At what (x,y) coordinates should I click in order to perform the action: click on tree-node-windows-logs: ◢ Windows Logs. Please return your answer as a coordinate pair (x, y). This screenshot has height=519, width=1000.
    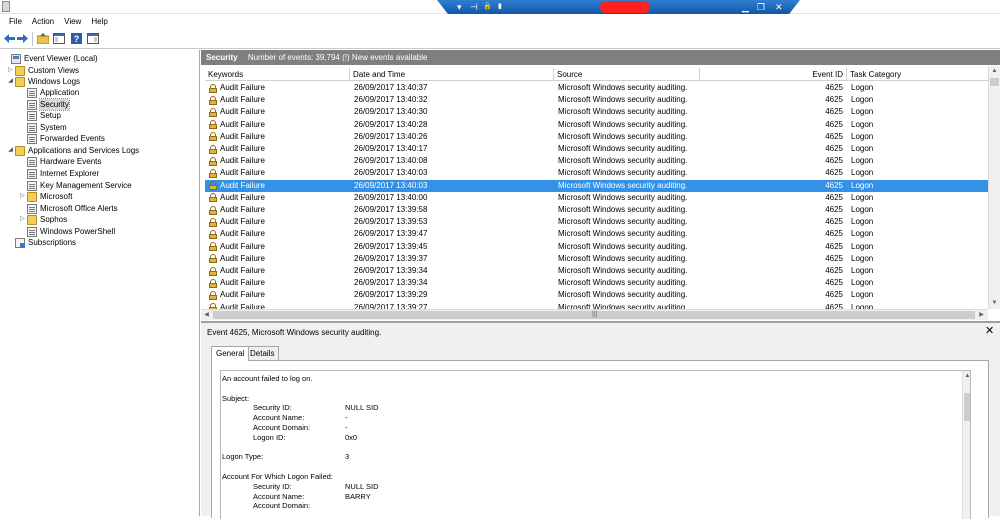
    Looking at the image, I should click on (43, 81).